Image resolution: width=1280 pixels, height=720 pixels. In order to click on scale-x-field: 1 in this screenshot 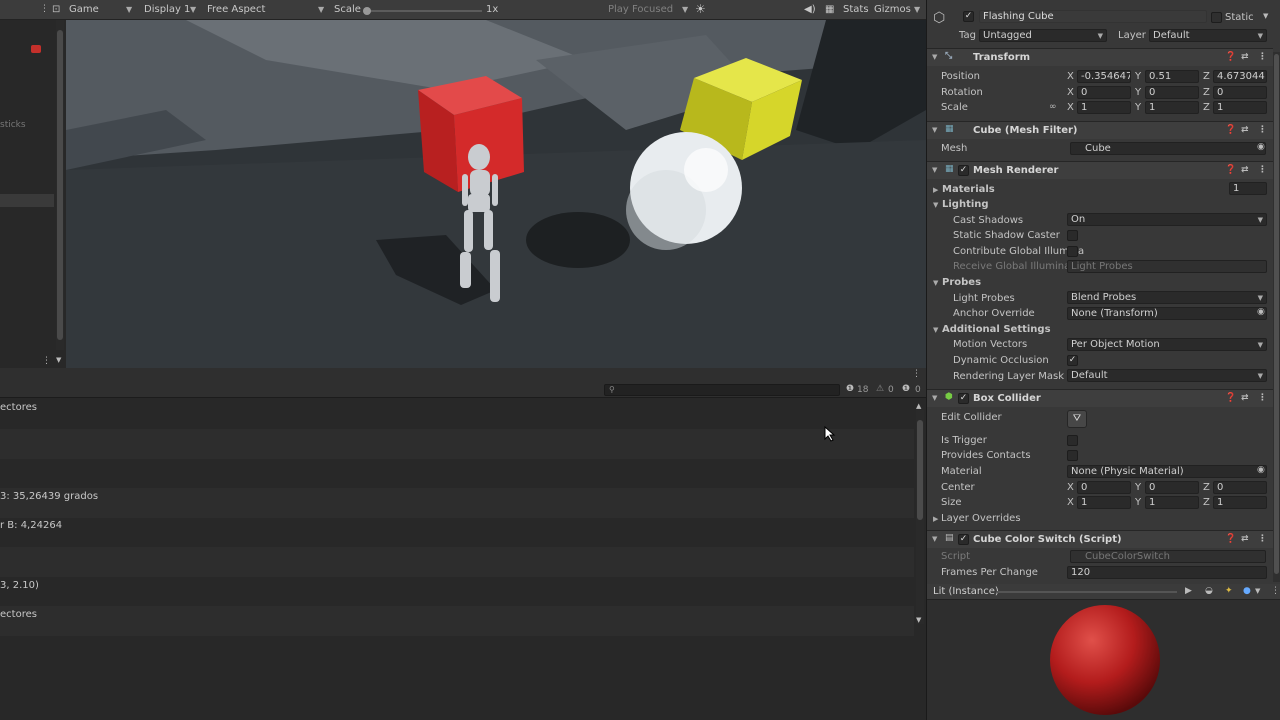, I will do `click(1104, 107)`.